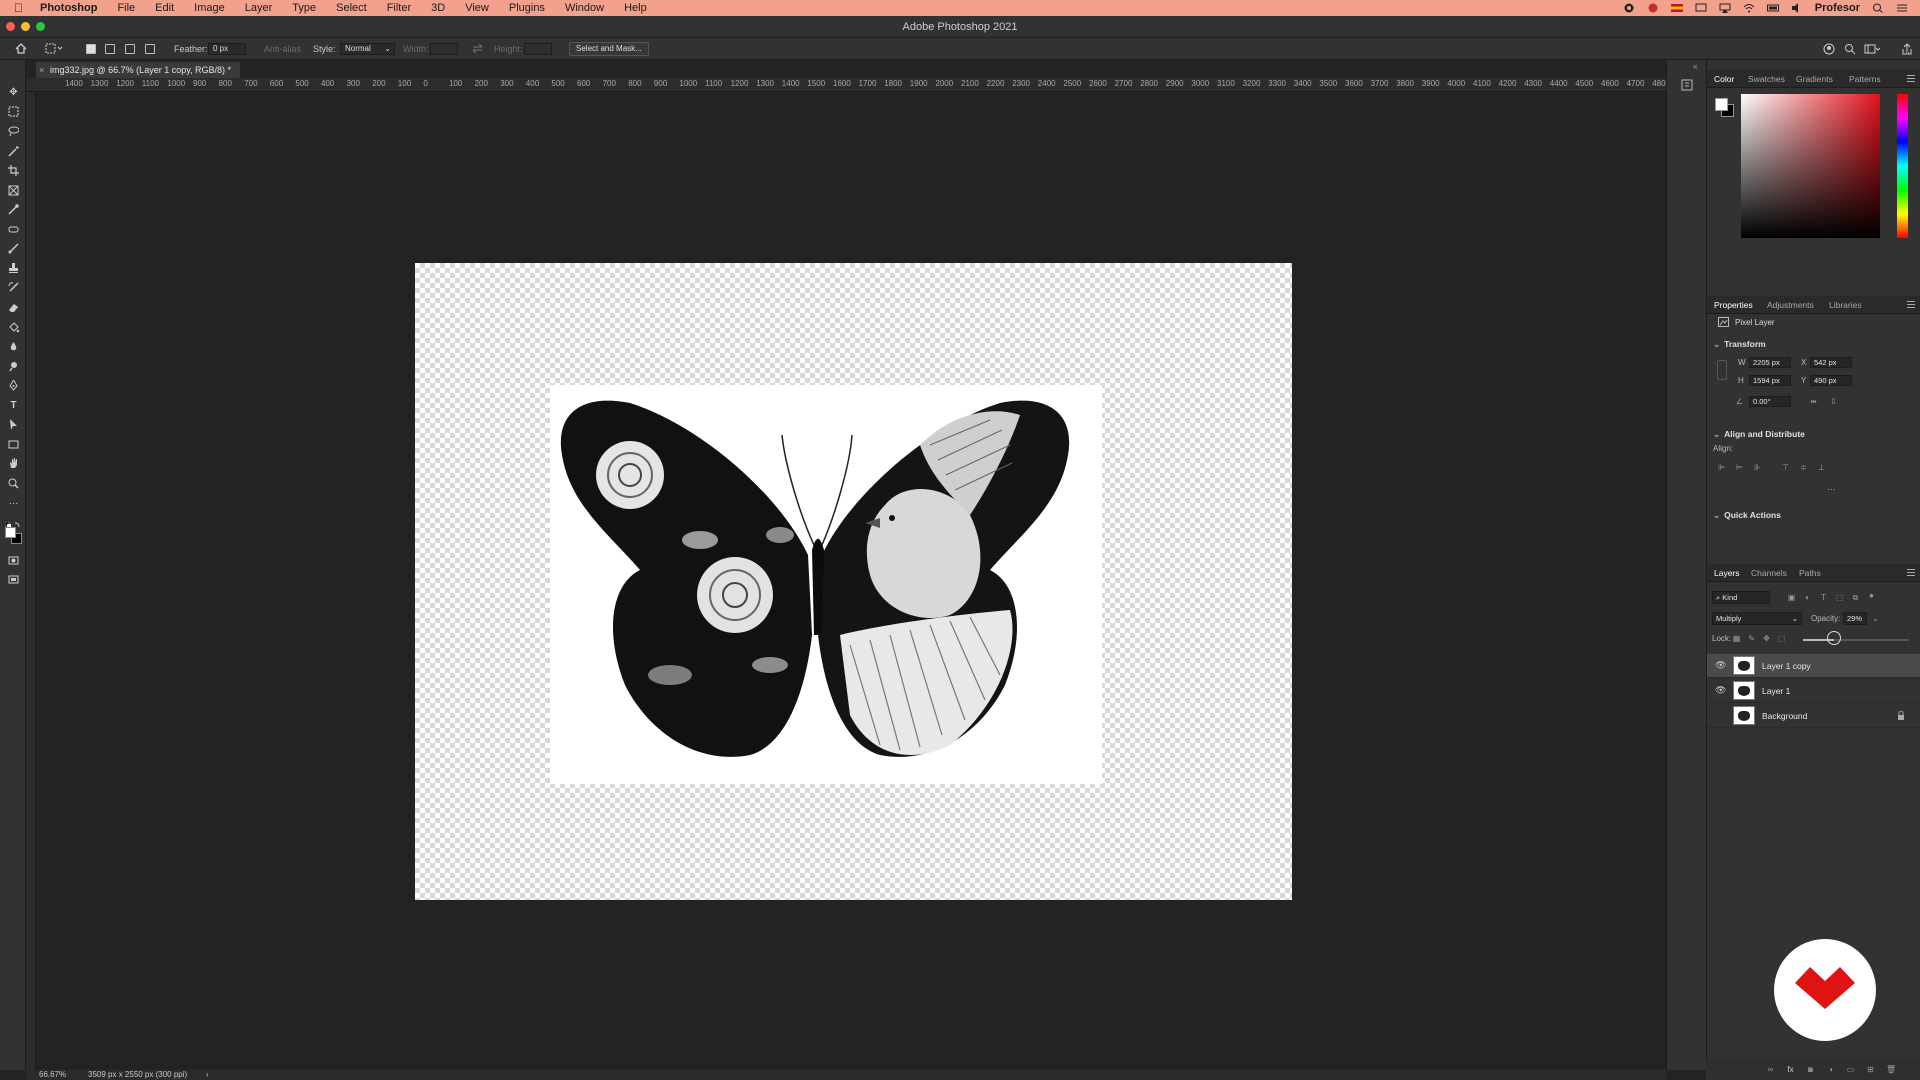 The height and width of the screenshot is (1080, 1920). What do you see at coordinates (477, 8) in the screenshot?
I see `menu-view: View` at bounding box center [477, 8].